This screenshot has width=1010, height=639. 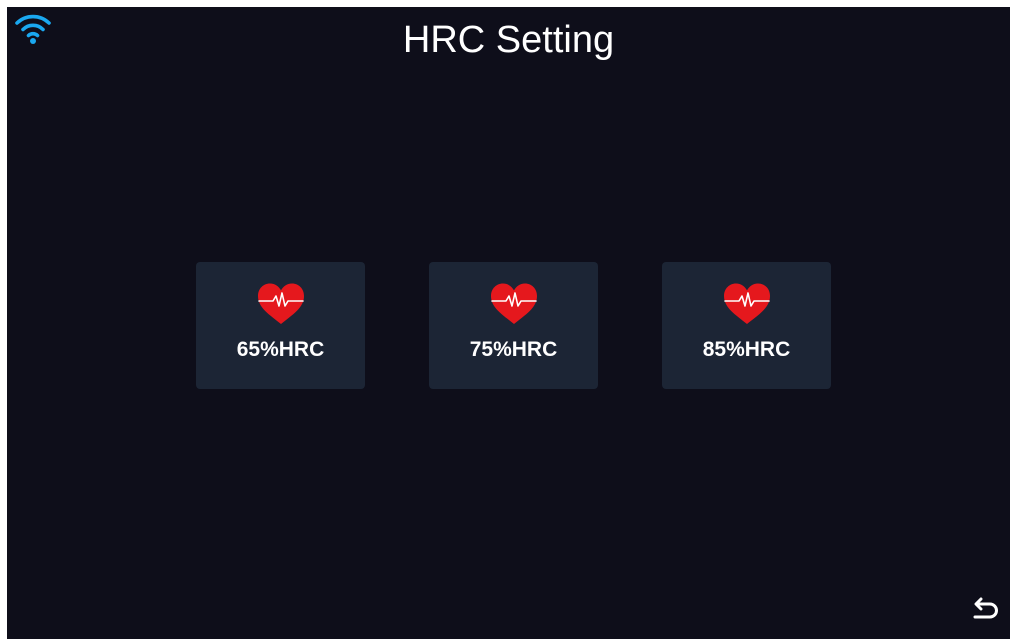 What do you see at coordinates (280, 349) in the screenshot?
I see `hrc-option-label: 65%HRC` at bounding box center [280, 349].